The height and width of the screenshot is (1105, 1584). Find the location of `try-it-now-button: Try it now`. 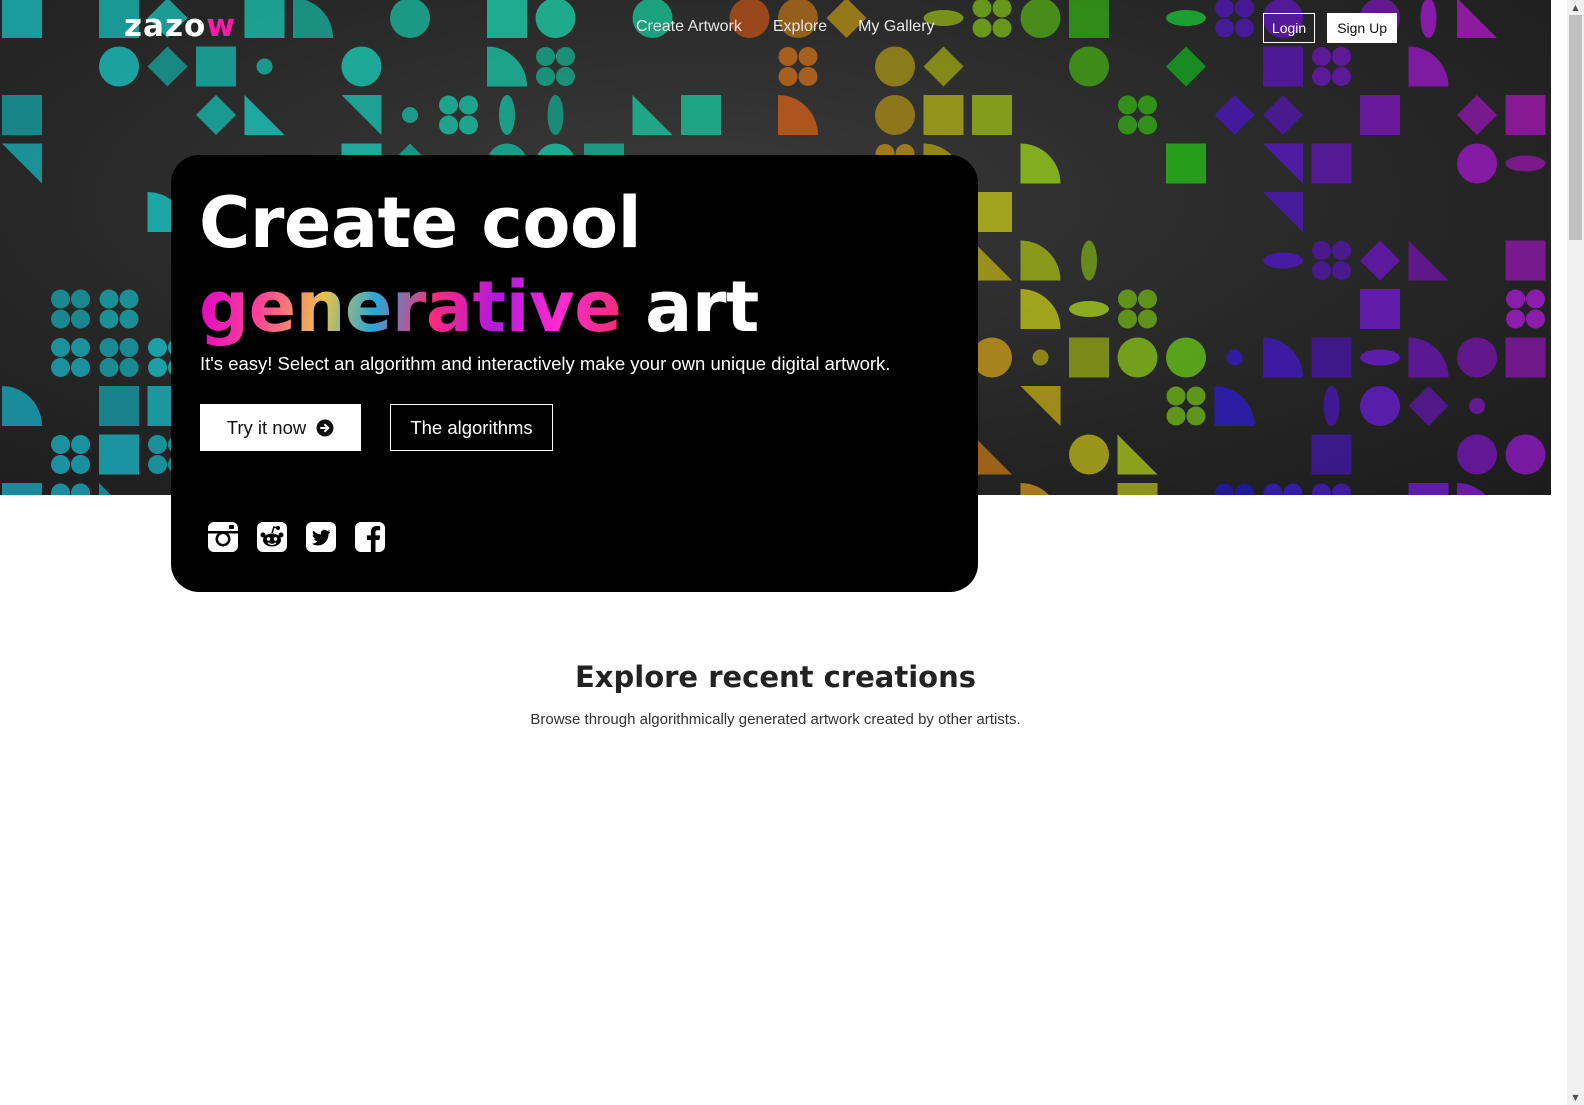

try-it-now-button: Try it now is located at coordinates (280, 427).